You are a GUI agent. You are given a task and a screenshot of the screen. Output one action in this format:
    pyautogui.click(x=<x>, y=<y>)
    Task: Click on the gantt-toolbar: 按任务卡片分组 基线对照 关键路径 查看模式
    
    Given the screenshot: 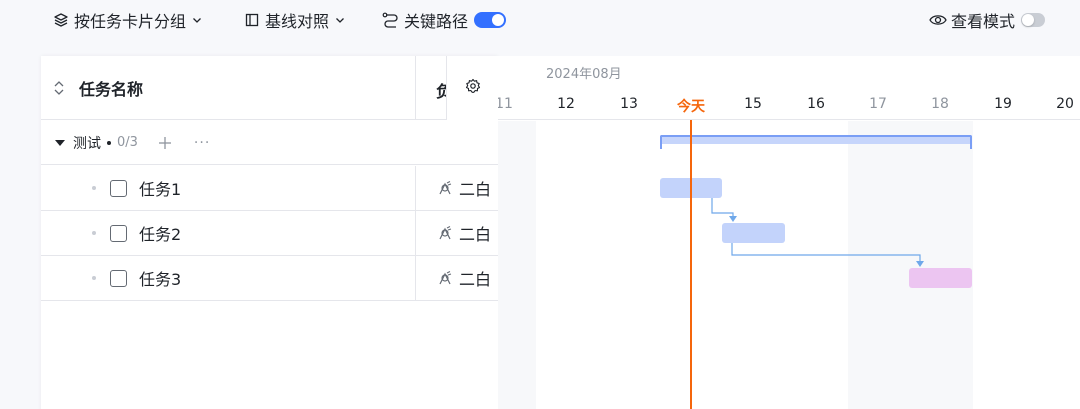 What is the action you would take?
    pyautogui.click(x=540, y=20)
    